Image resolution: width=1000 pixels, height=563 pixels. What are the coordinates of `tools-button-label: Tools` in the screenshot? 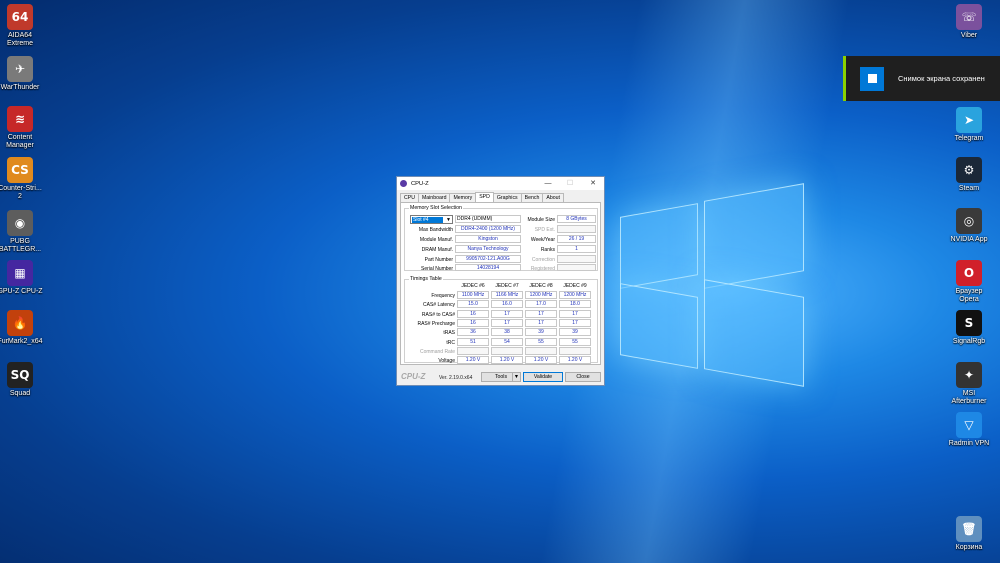 It's located at (501, 377).